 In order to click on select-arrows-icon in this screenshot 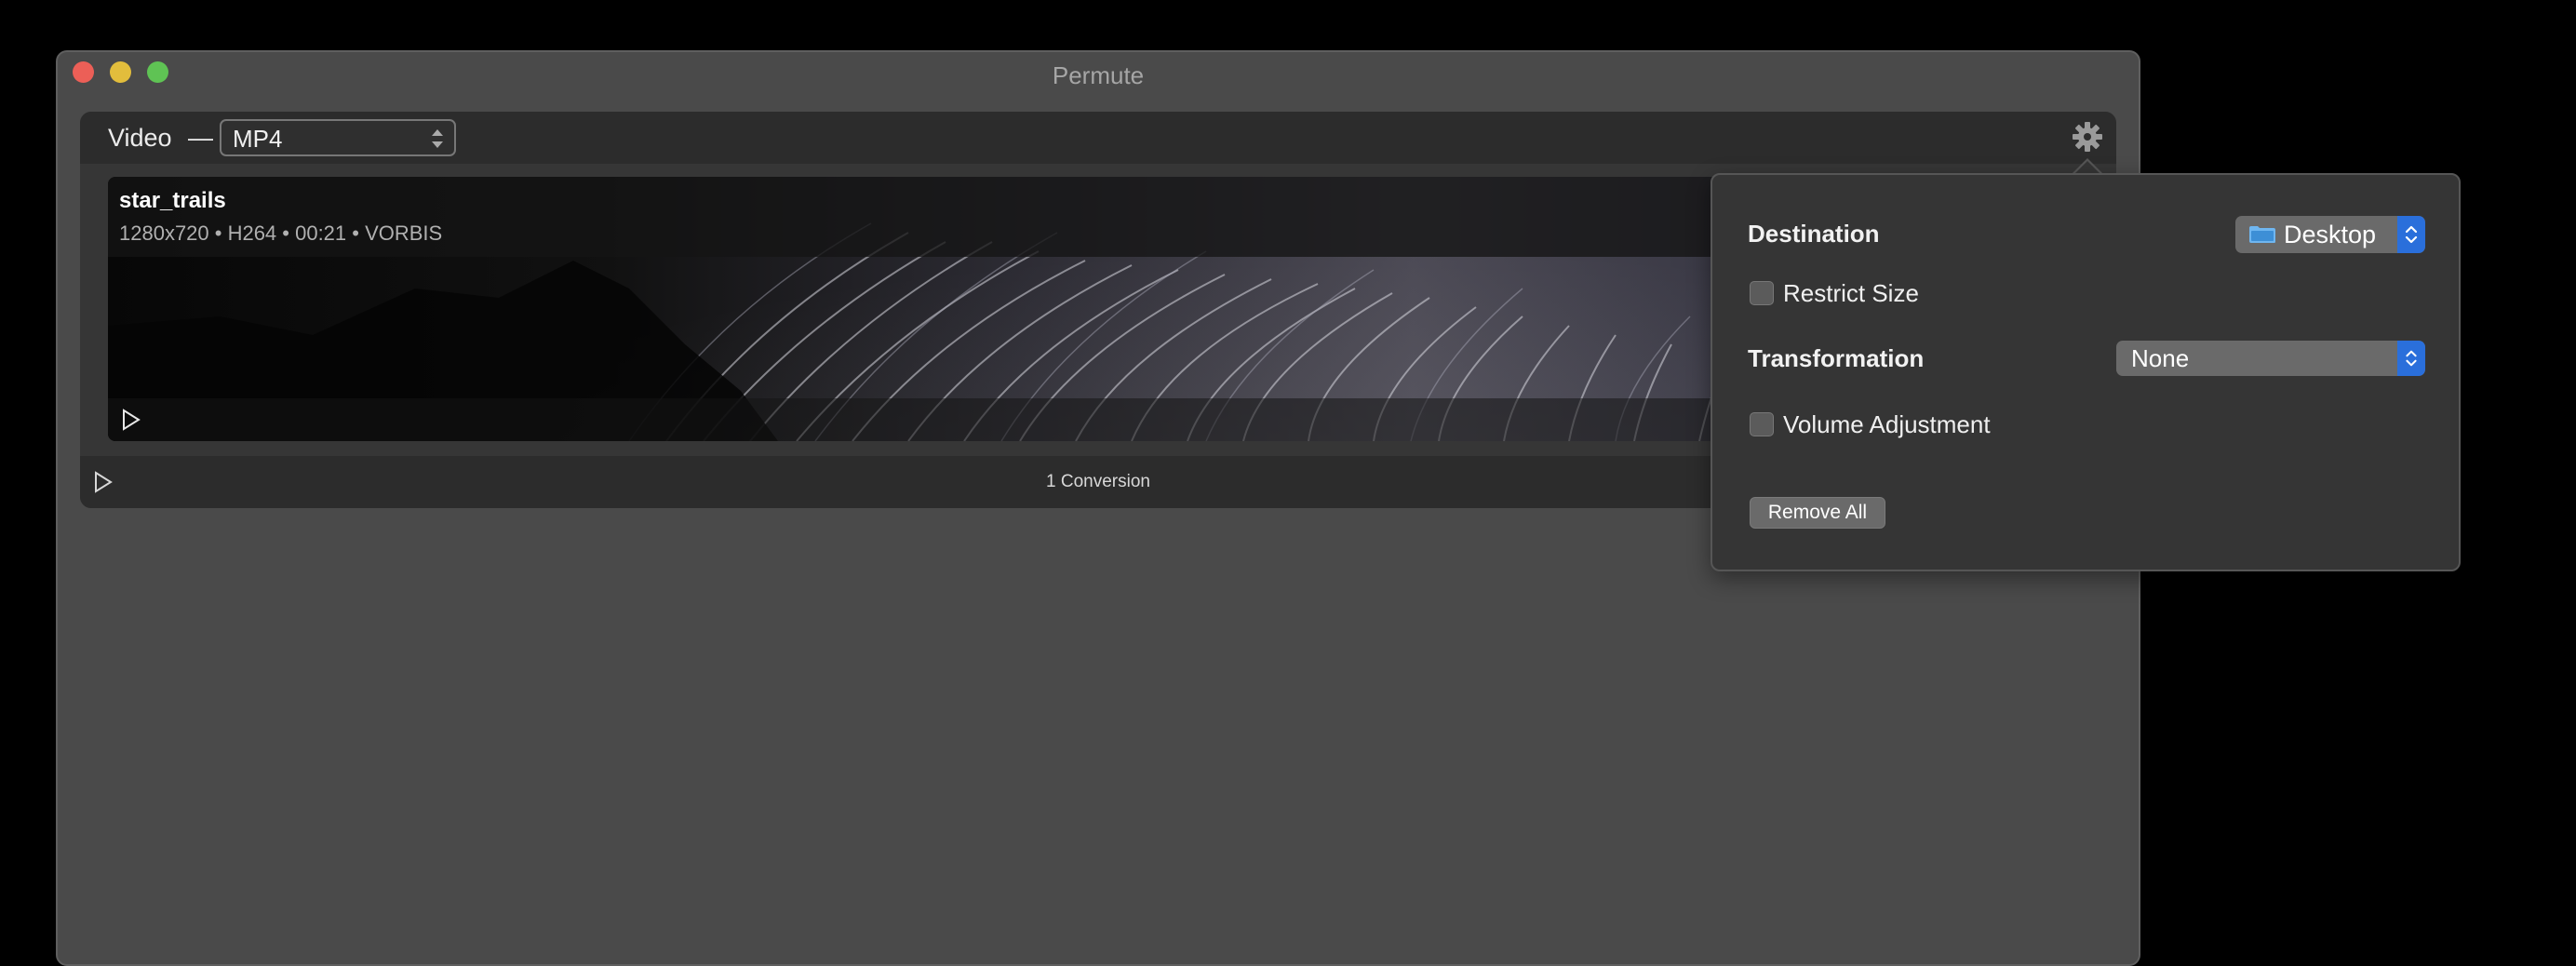, I will do `click(437, 138)`.